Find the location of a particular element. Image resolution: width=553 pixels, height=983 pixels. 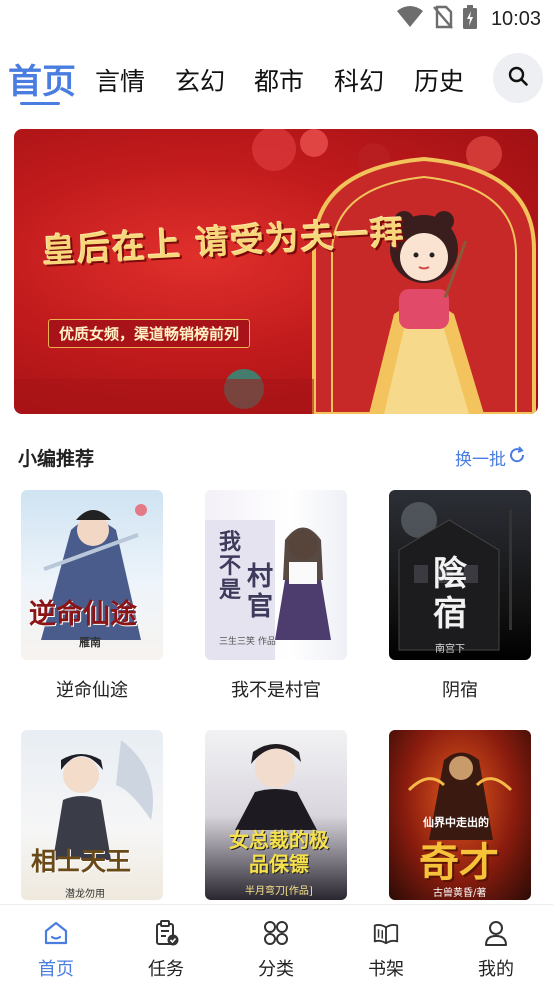

cover-title: 奇才 is located at coordinates (459, 862).